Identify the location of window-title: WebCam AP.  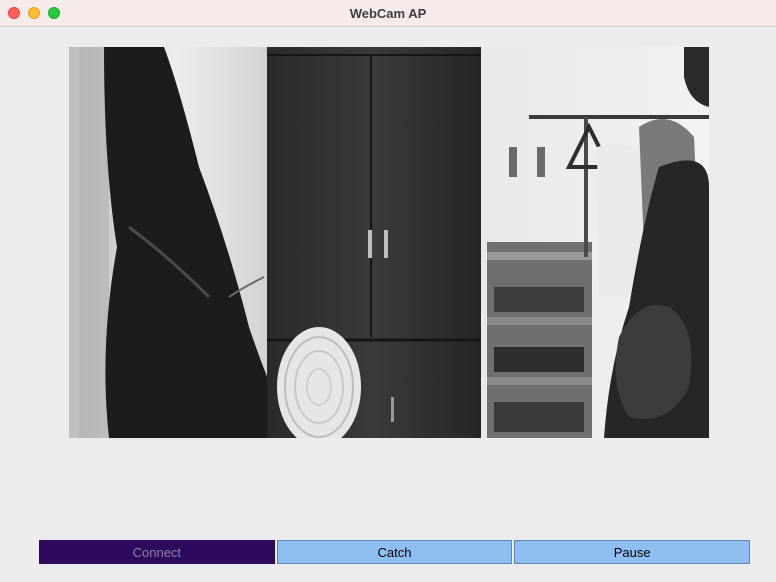
(388, 13).